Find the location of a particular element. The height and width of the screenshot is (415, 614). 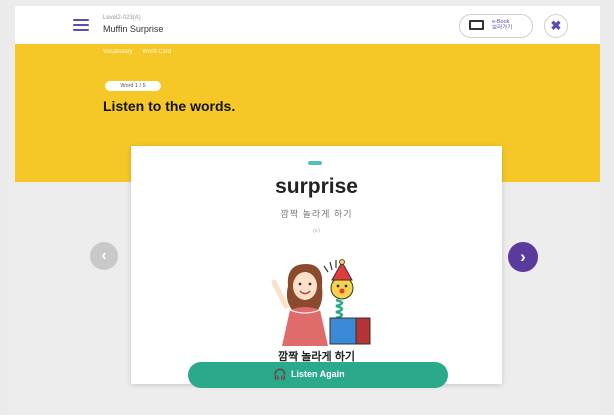

ebook-button: e-Book 보러가기 is located at coordinates (496, 26).